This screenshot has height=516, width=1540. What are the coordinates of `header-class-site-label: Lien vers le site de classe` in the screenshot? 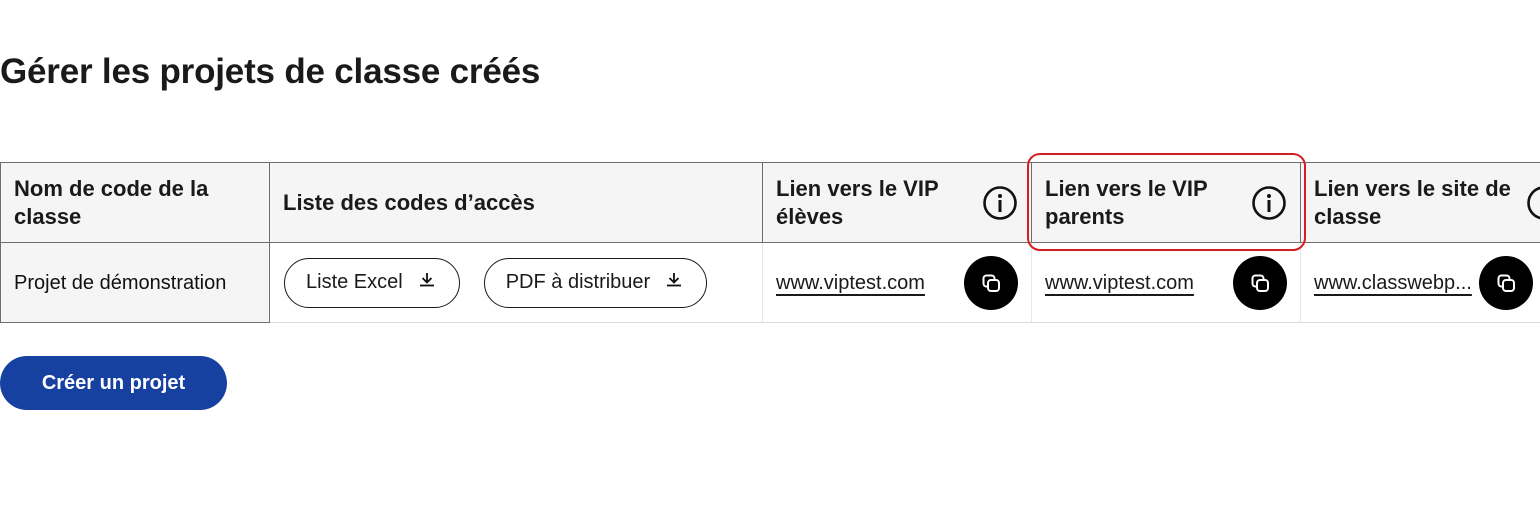 It's located at (1412, 202).